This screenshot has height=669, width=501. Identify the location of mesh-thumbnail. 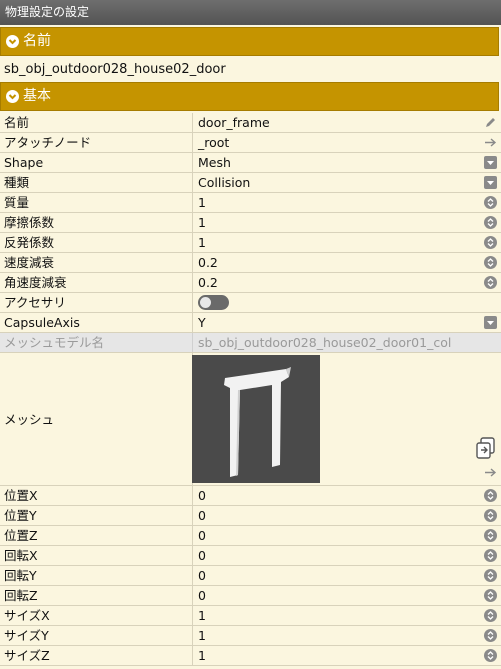
(256, 419).